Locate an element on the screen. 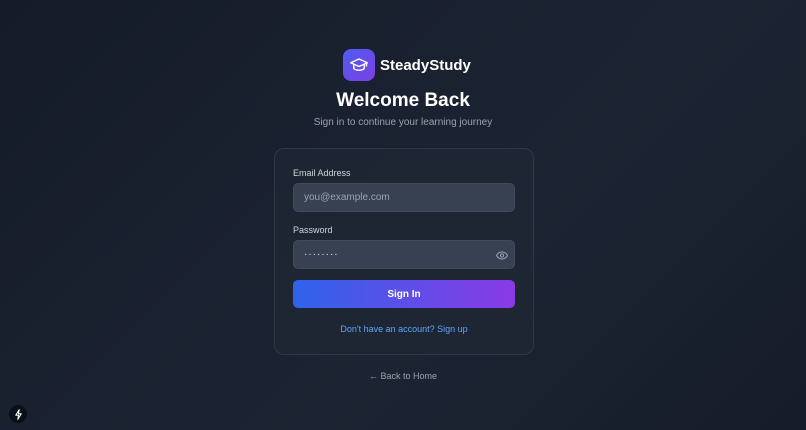 The image size is (806, 430). graduation-cap-icon is located at coordinates (359, 65).